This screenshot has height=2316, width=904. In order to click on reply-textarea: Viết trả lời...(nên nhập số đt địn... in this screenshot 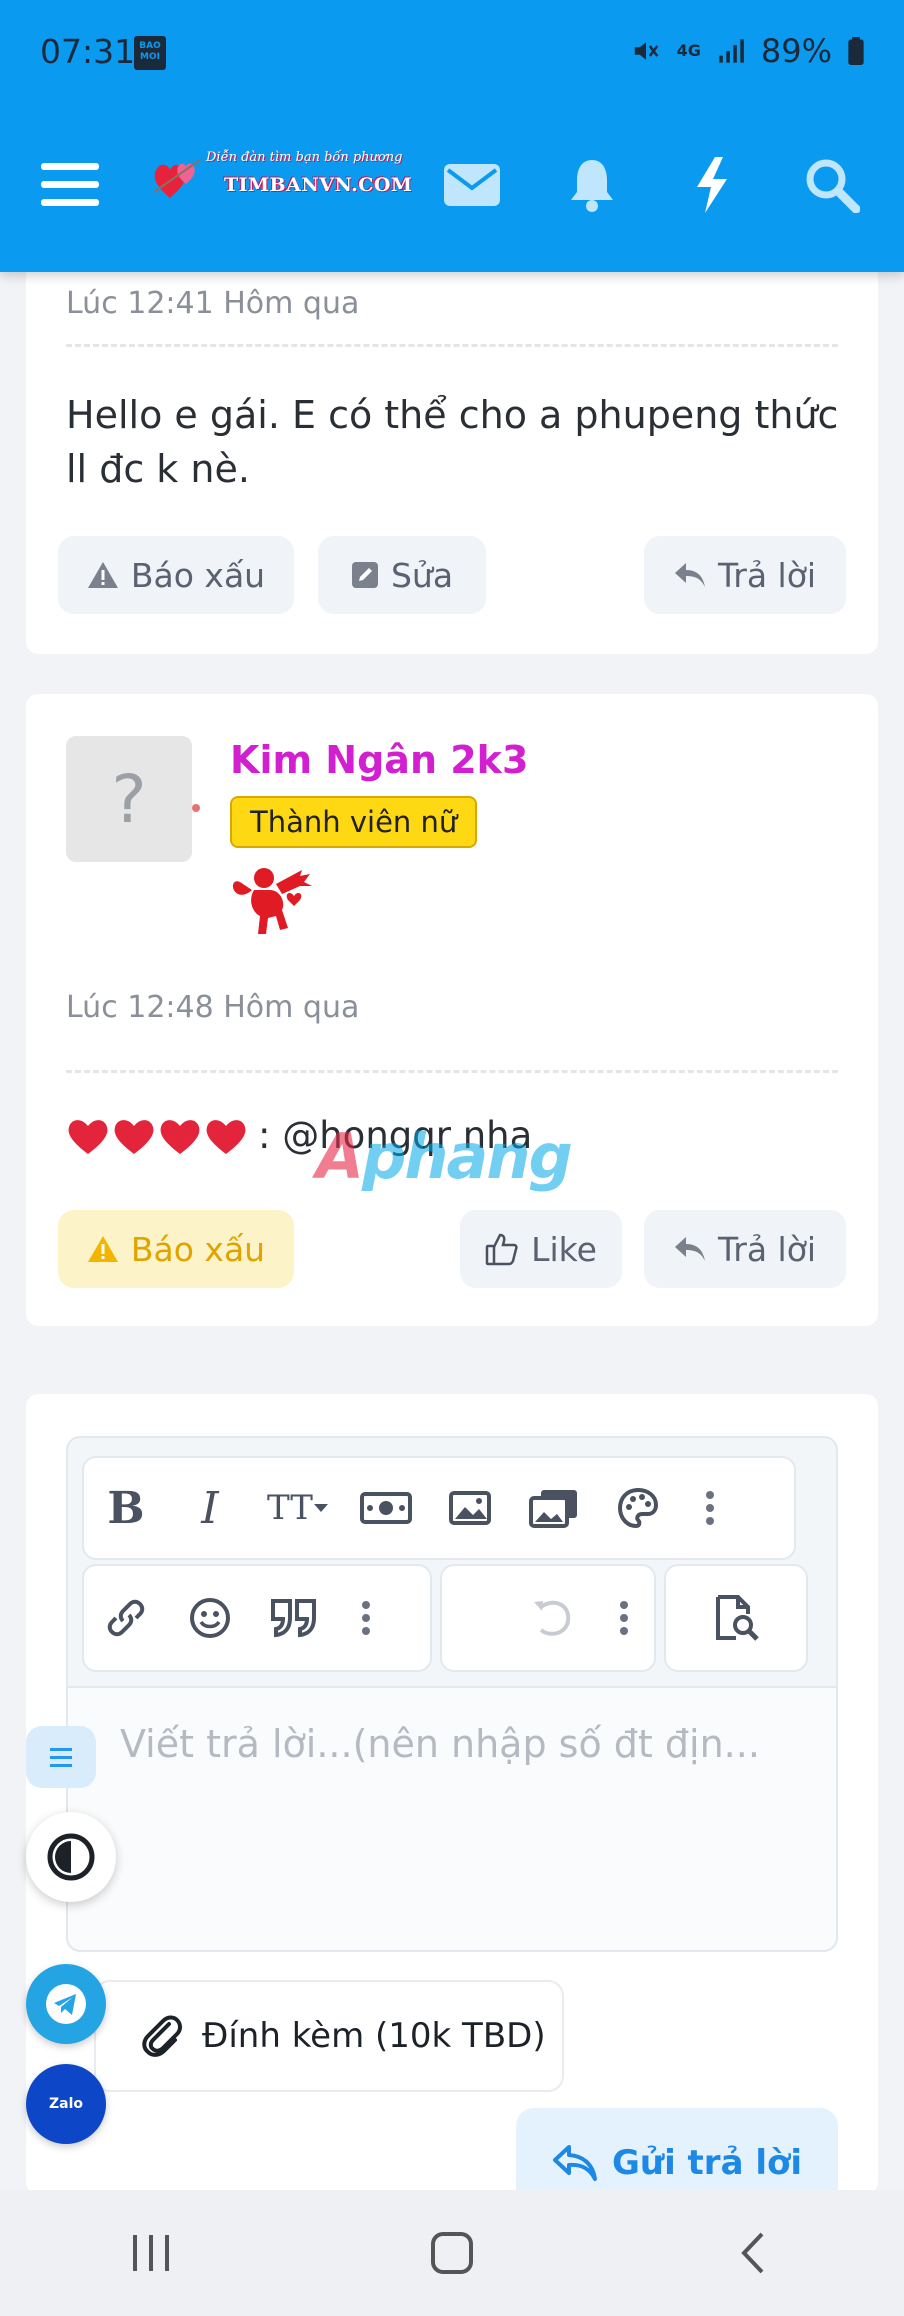, I will do `click(452, 1818)`.